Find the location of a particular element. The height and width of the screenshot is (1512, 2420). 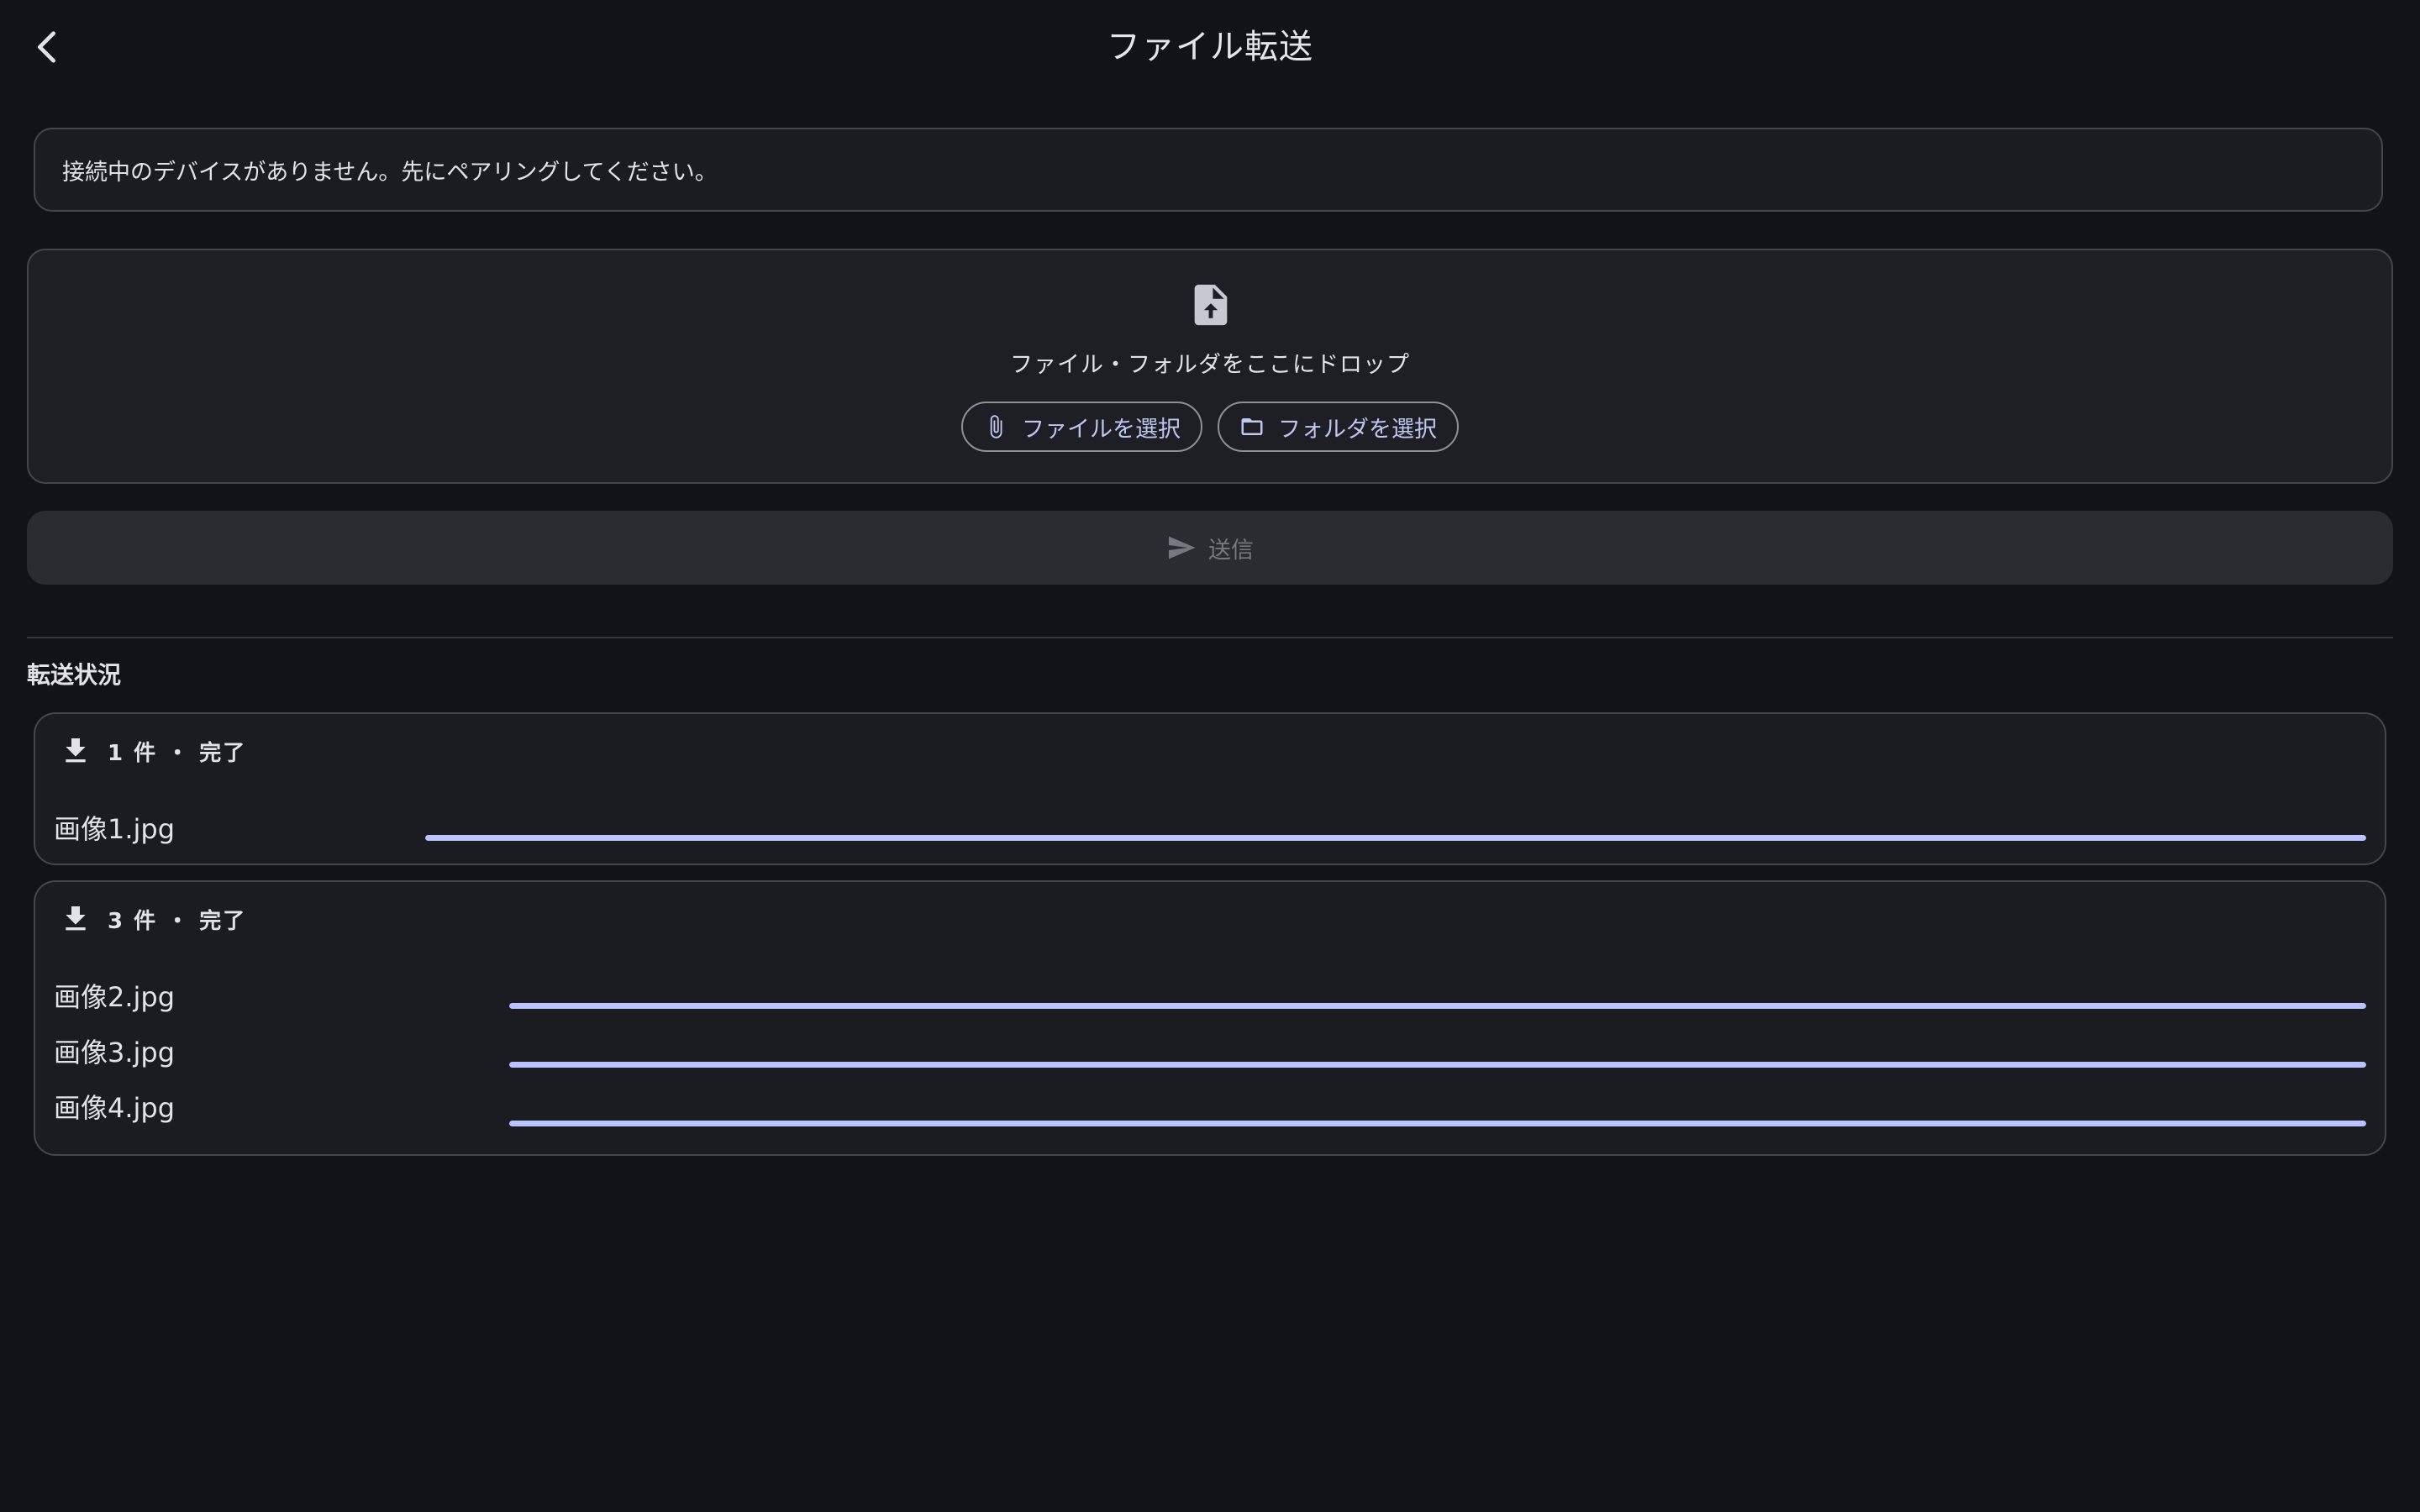

transfer-group-header: 1 件 ・ 完了 is located at coordinates (153, 751).